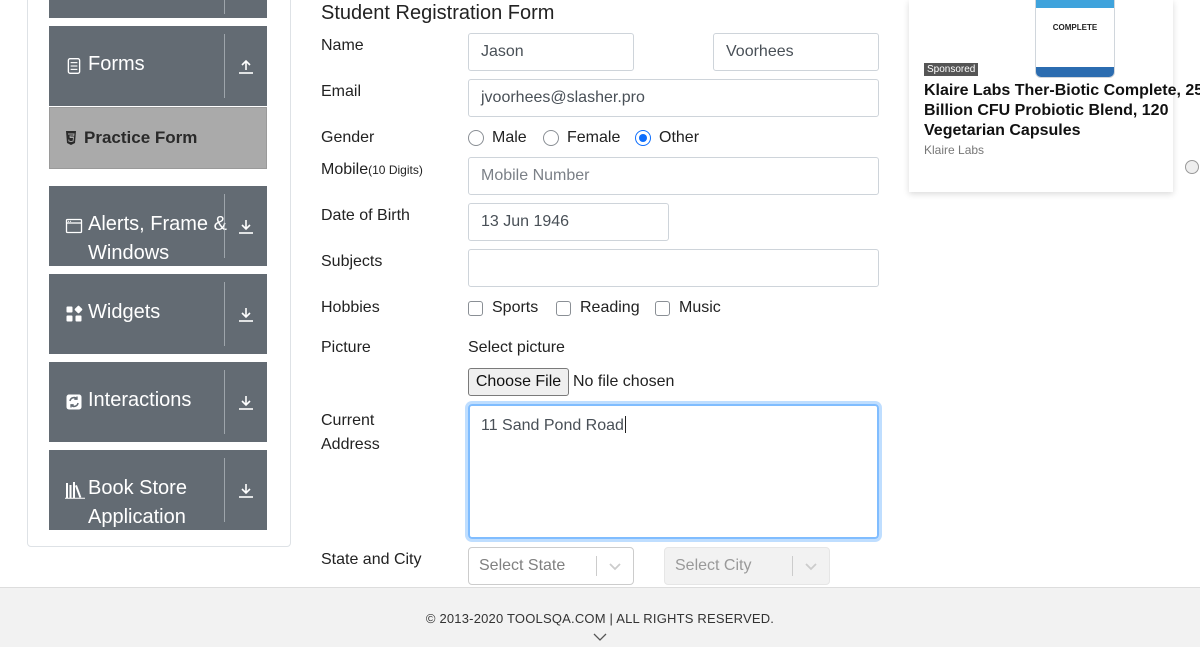 The height and width of the screenshot is (647, 1200). I want to click on radio-circle-selected, so click(643, 138).